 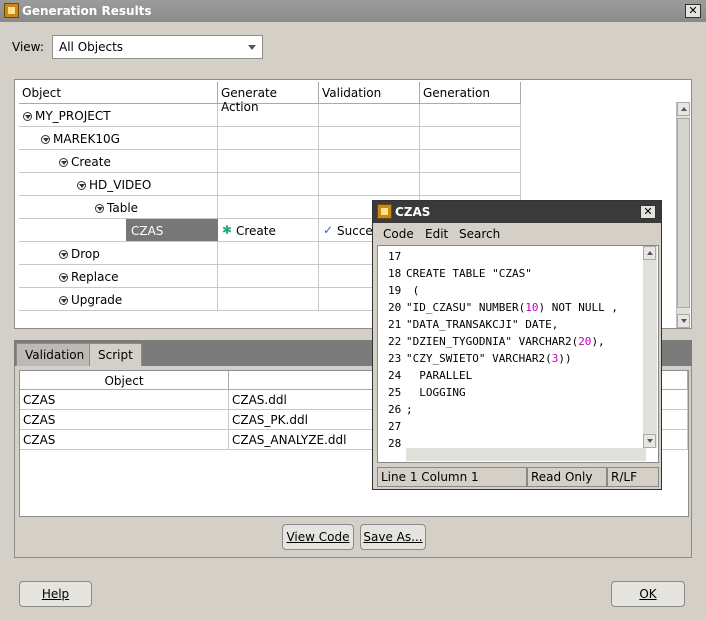 I want to click on column-header-generation: Generation, so click(x=470, y=93).